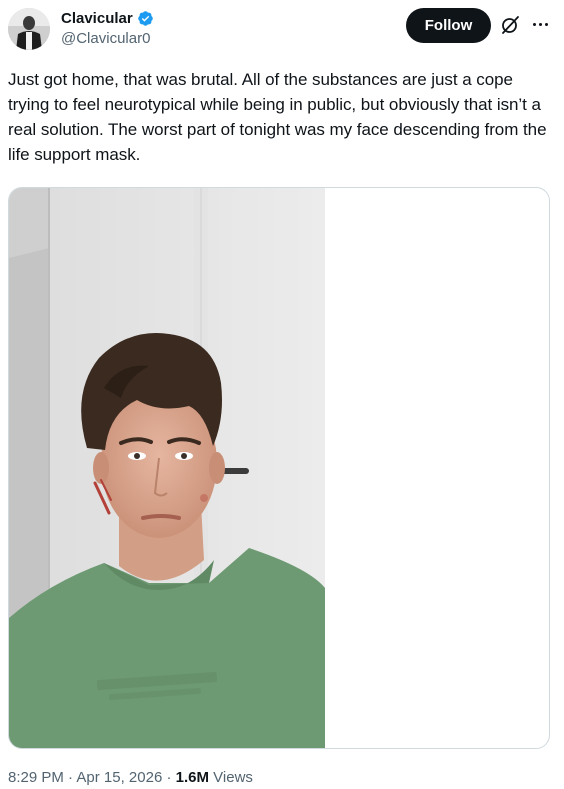  What do you see at coordinates (192, 777) in the screenshot?
I see `views-count: 1.6M` at bounding box center [192, 777].